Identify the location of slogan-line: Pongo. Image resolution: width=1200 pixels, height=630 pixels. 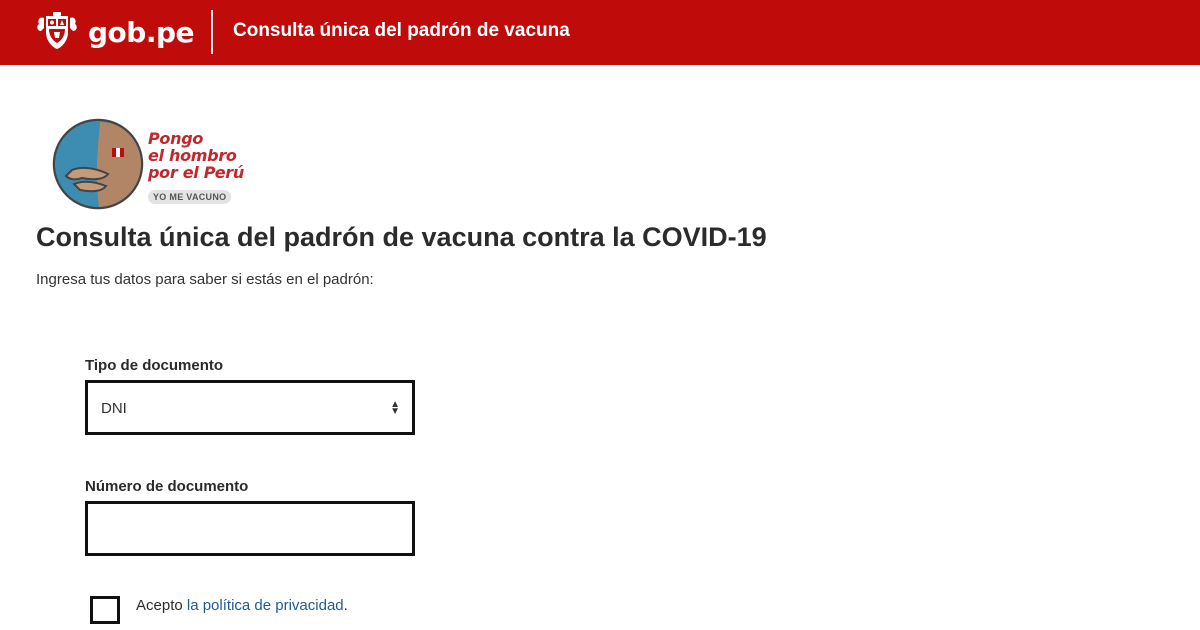
(176, 138).